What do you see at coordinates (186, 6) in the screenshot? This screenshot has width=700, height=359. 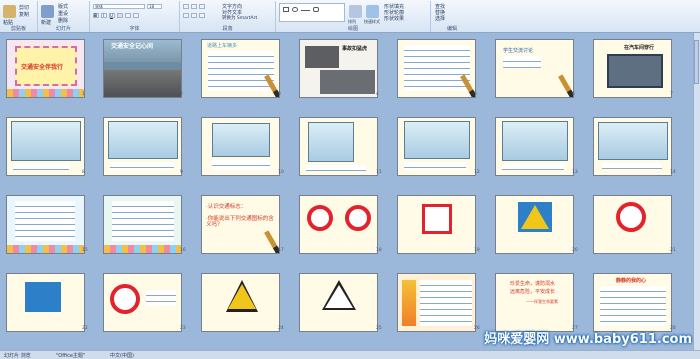 I see `bullets-icon` at bounding box center [186, 6].